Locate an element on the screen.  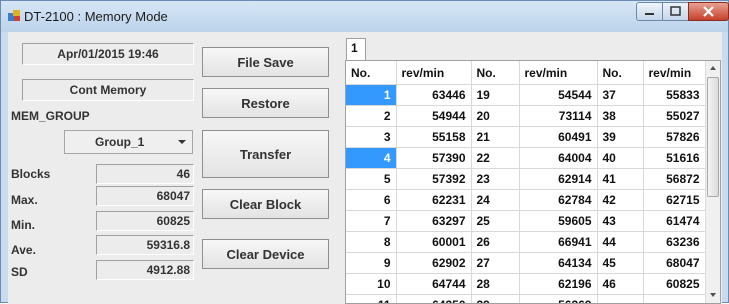
rev-value-cell: 62784 is located at coordinates (558, 200).